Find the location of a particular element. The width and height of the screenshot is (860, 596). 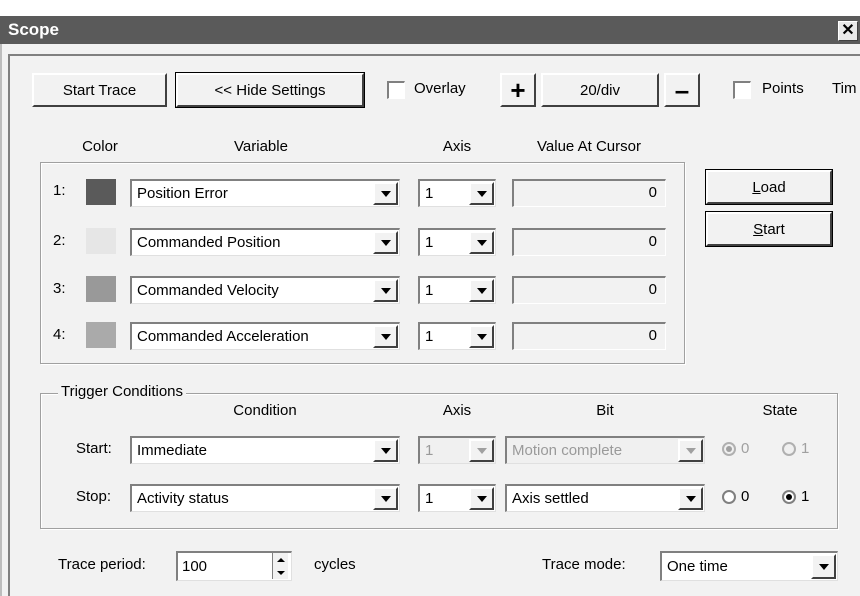

row-index: 1: is located at coordinates (59, 190).